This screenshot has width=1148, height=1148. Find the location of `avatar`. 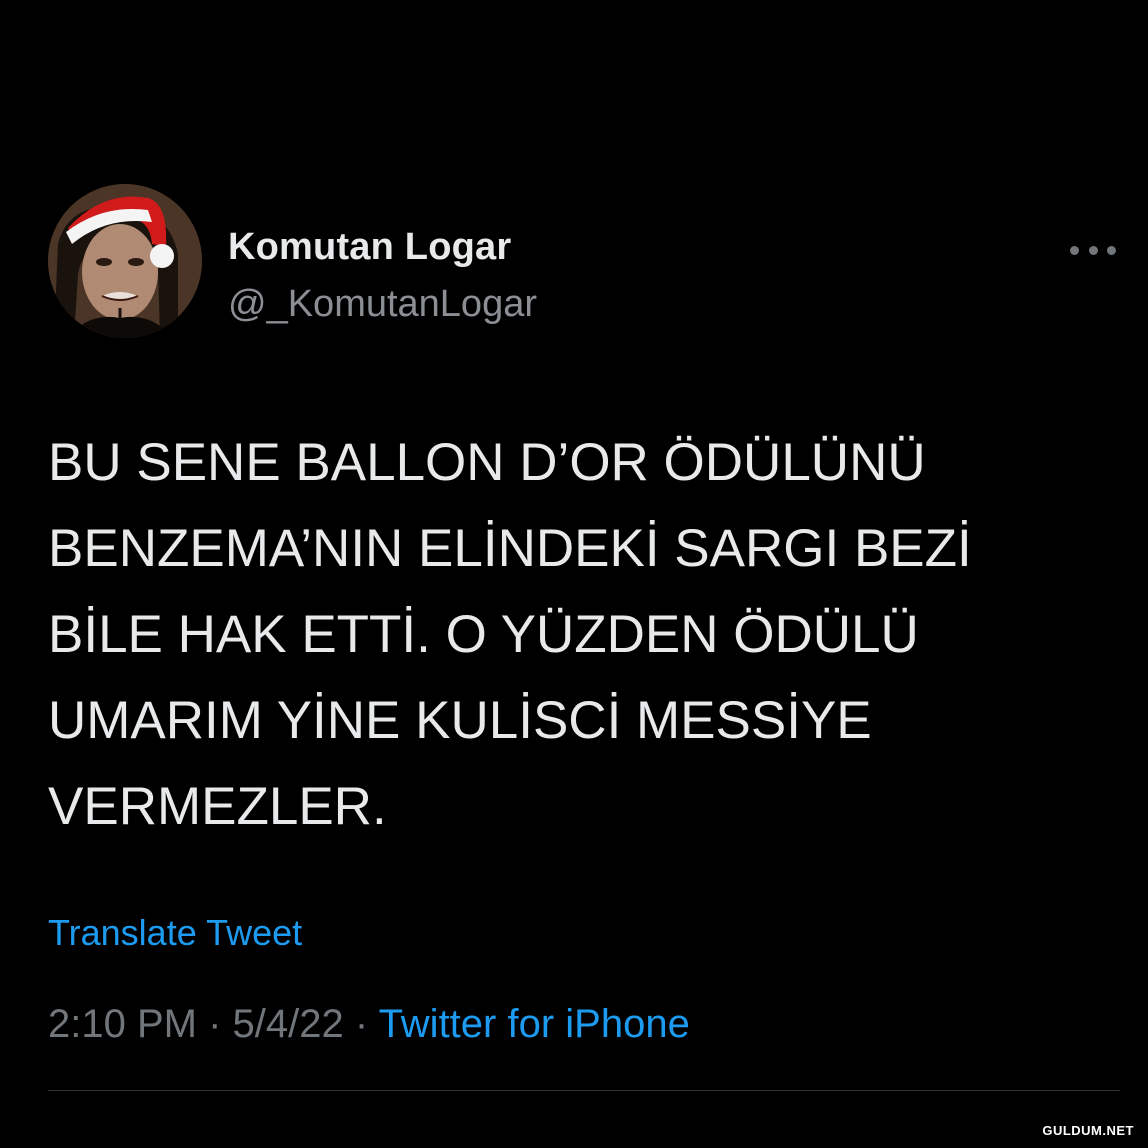

avatar is located at coordinates (125, 261).